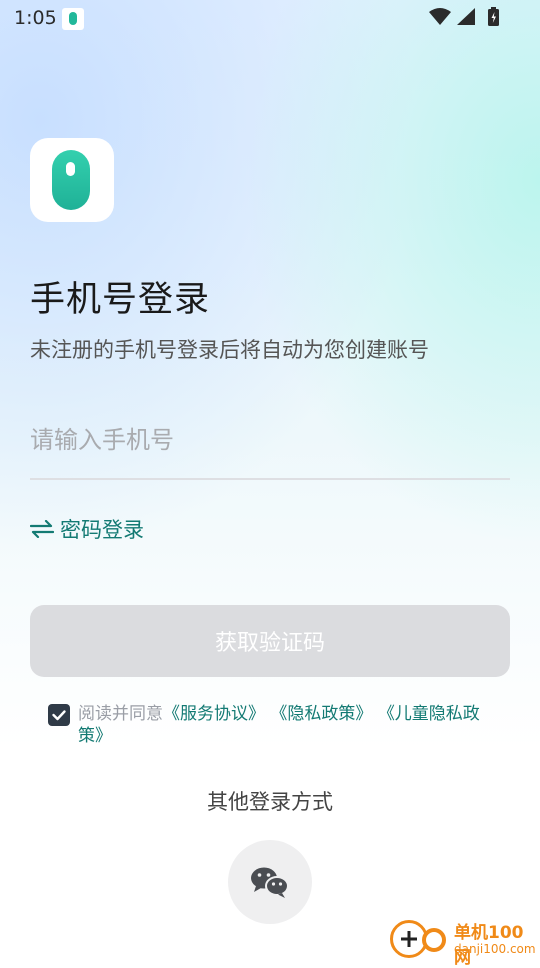 Image resolution: width=540 pixels, height=968 pixels. What do you see at coordinates (463, 940) in the screenshot?
I see `watermark: 单机100网 danji100.com` at bounding box center [463, 940].